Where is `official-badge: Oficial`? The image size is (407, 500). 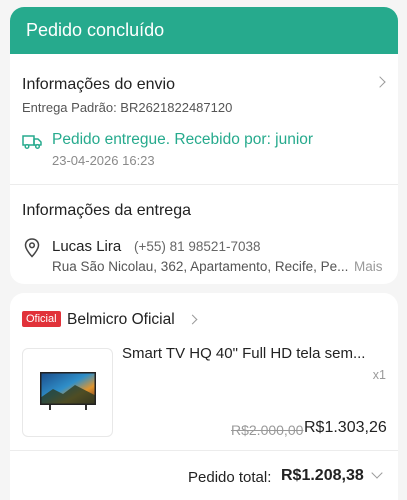
official-badge: Oficial is located at coordinates (41, 319).